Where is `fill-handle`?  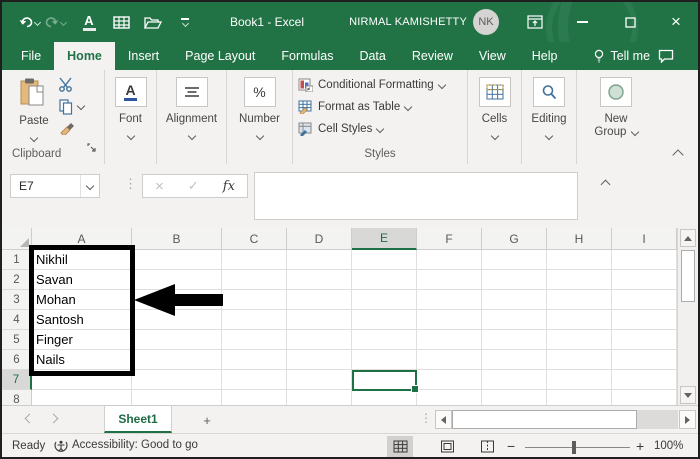
fill-handle is located at coordinates (415, 389).